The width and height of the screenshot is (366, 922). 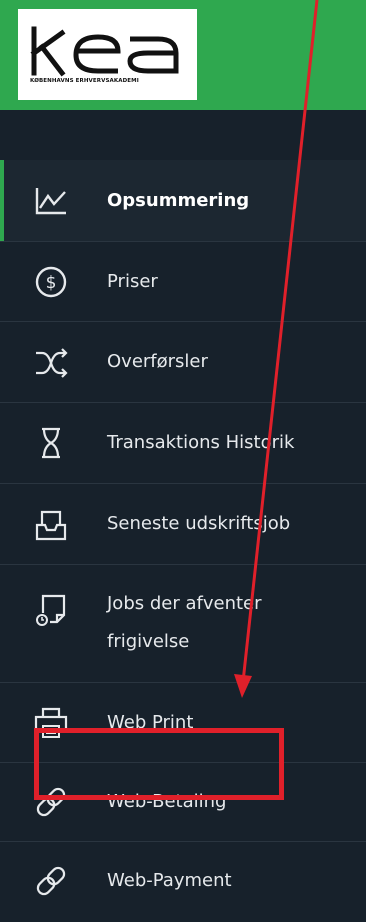 I want to click on sidebar-item-web-betaling: Web-Betaling, so click(x=183, y=802).